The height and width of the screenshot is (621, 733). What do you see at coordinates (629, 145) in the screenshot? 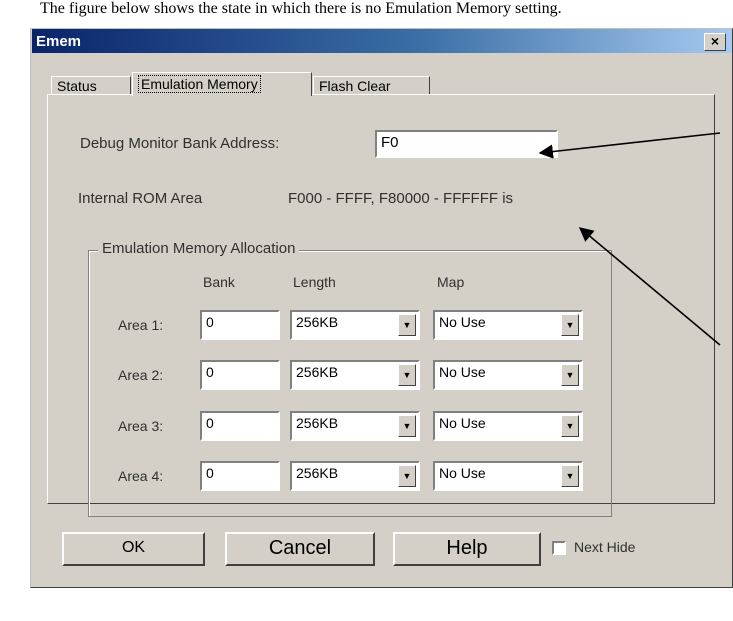
I see `arrow-debug-monitor` at bounding box center [629, 145].